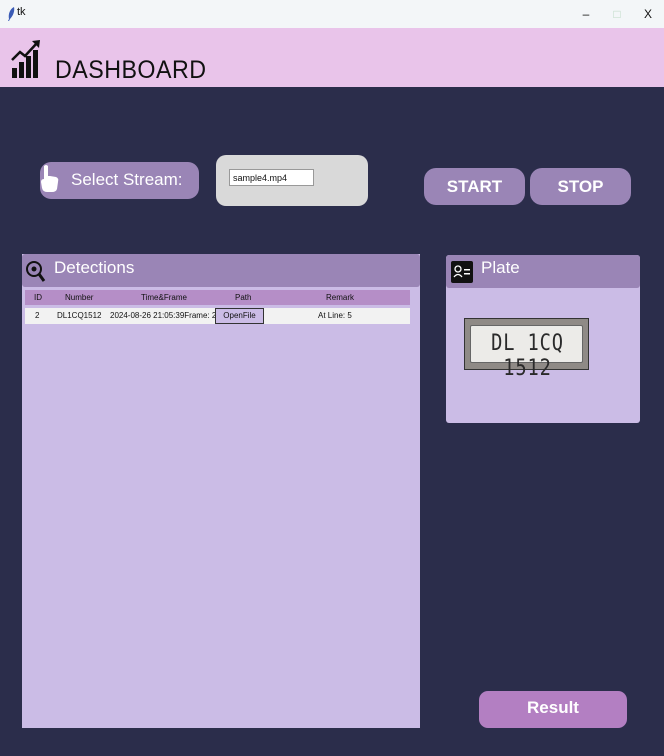  Describe the element at coordinates (79, 297) in the screenshot. I see `column-header-number: Number` at that location.